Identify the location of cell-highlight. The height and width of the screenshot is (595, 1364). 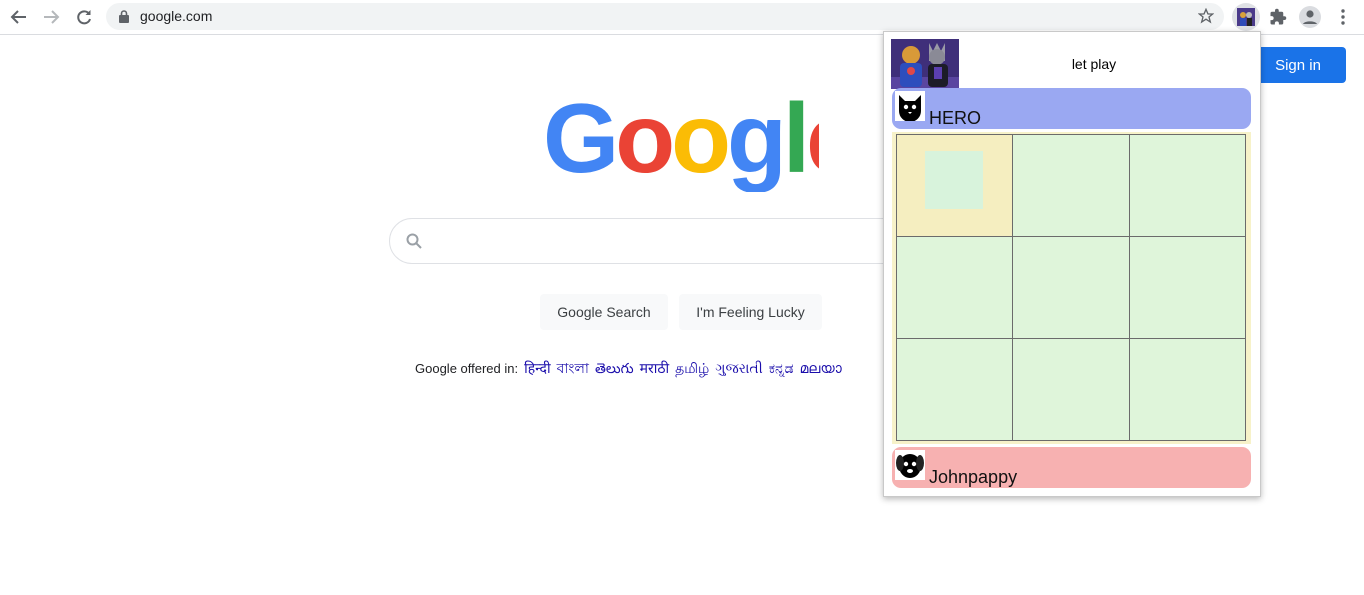
(953, 179).